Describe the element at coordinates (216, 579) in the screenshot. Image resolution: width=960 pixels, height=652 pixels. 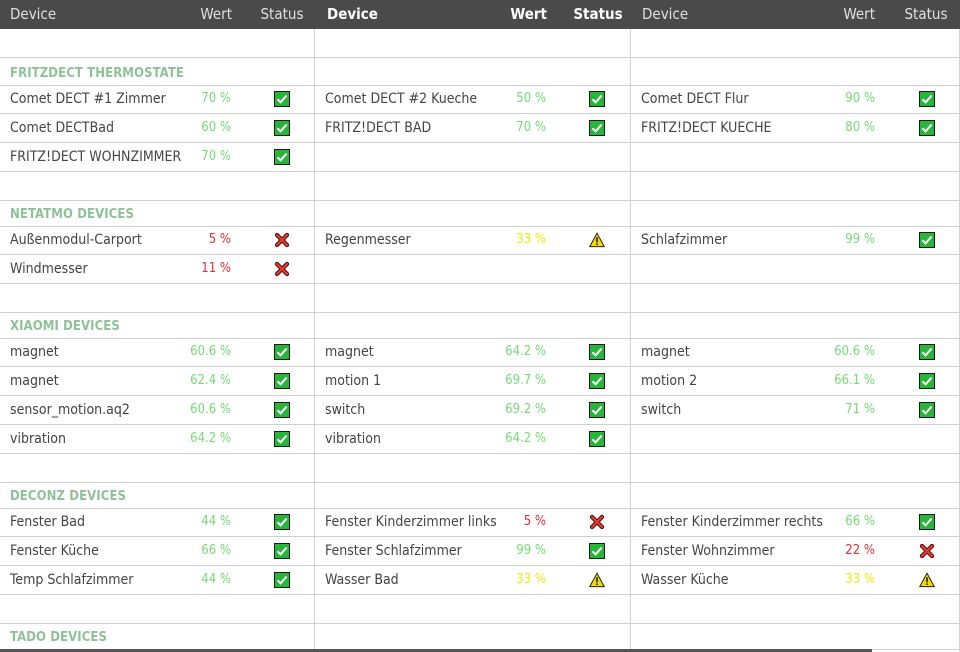
I see `device-value: 44 %` at that location.